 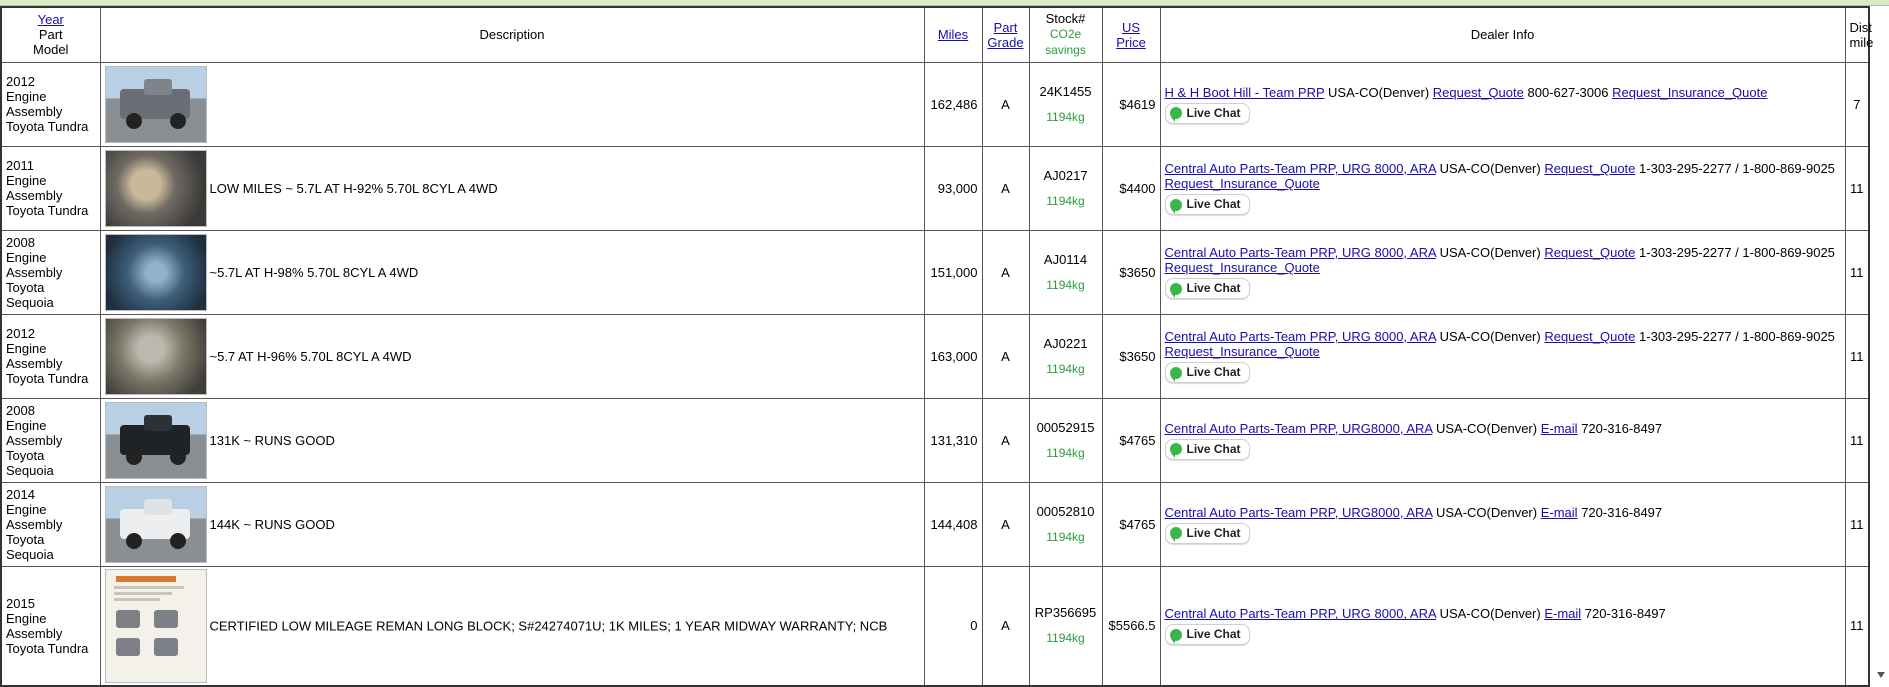 I want to click on scroll-down-indicator, so click(x=1881, y=675).